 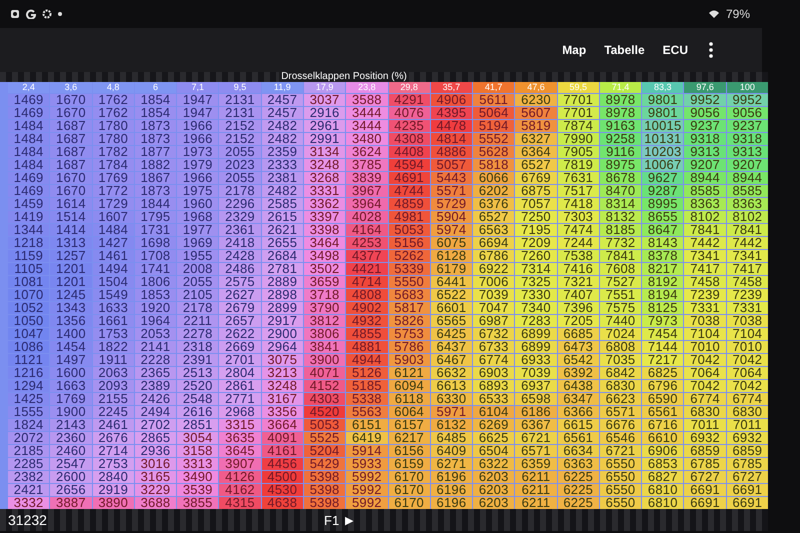 I want to click on table-cell: 8132, so click(x=621, y=217).